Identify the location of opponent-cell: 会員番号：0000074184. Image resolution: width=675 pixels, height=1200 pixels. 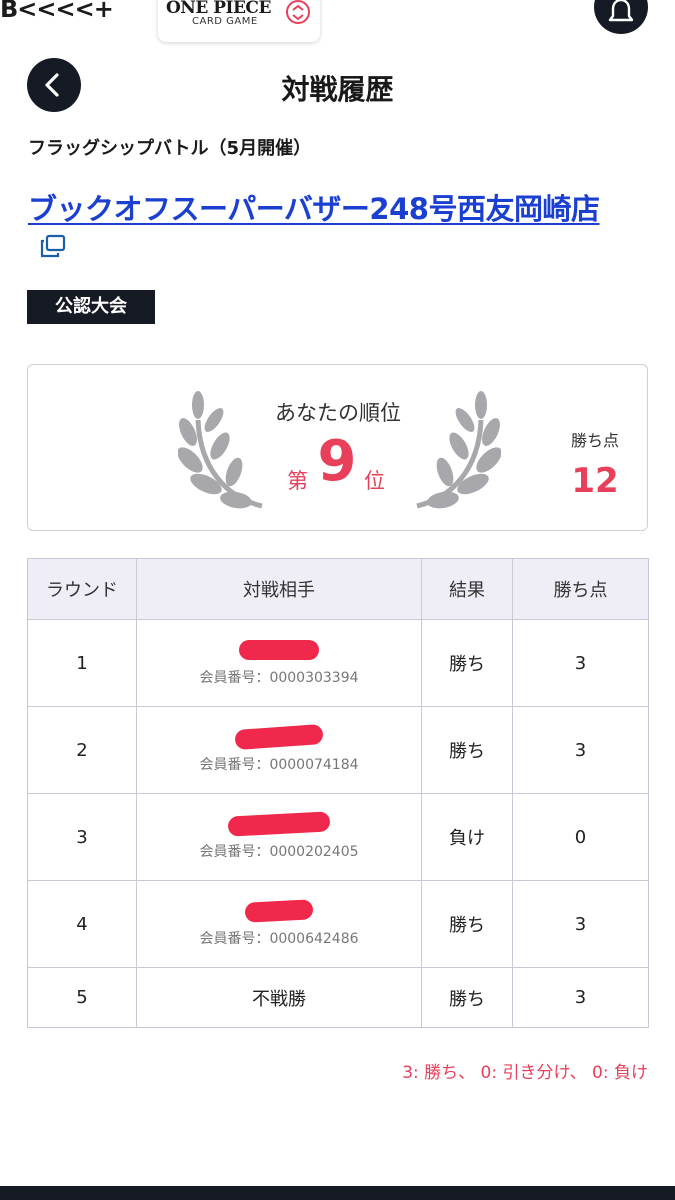
(279, 750).